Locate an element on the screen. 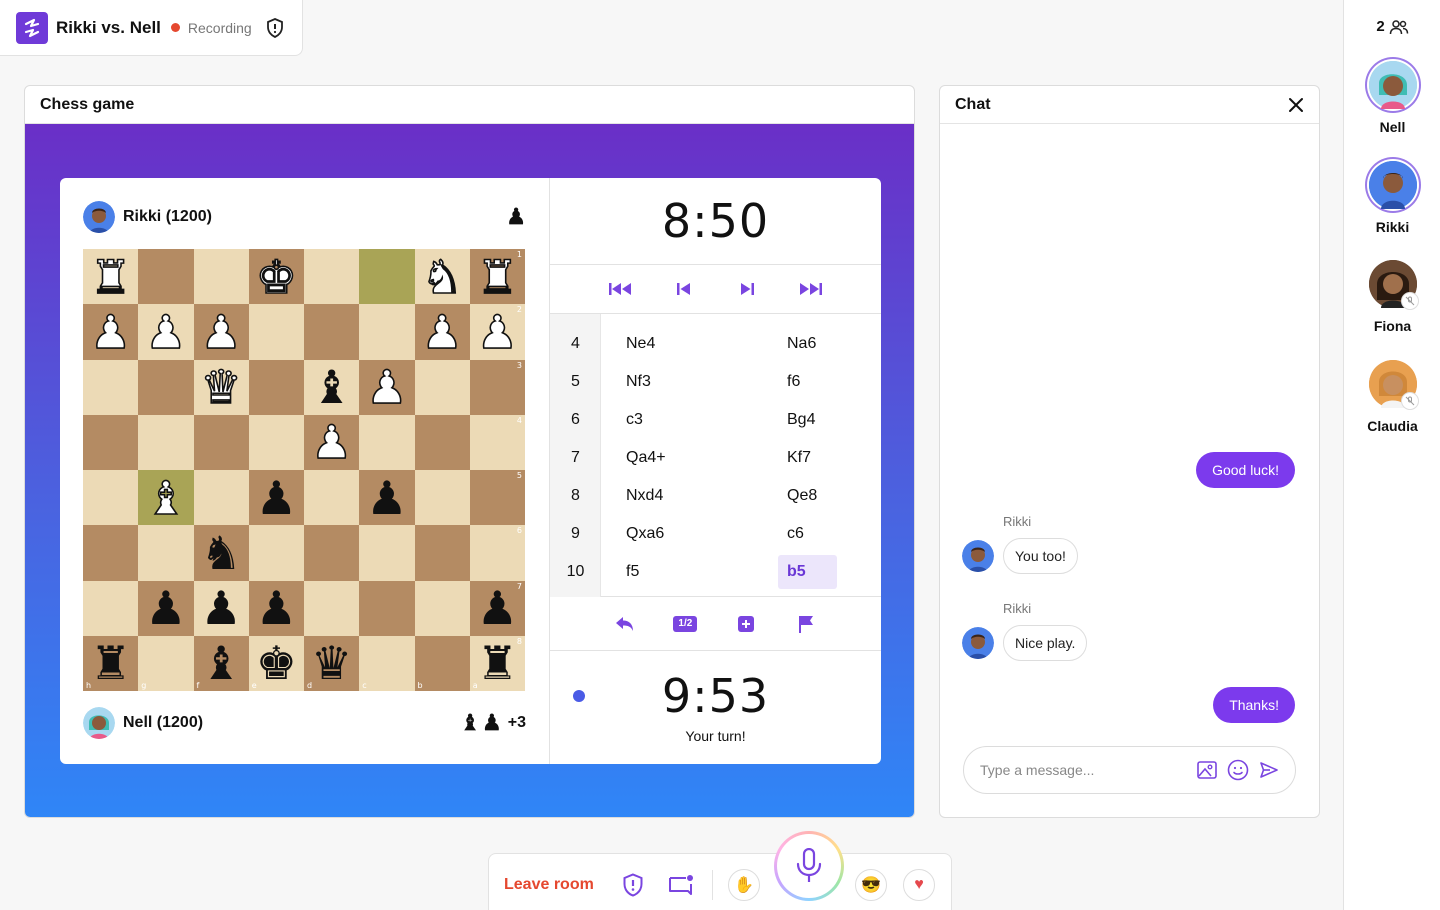  black-move: Qe8 is located at coordinates (807, 496).